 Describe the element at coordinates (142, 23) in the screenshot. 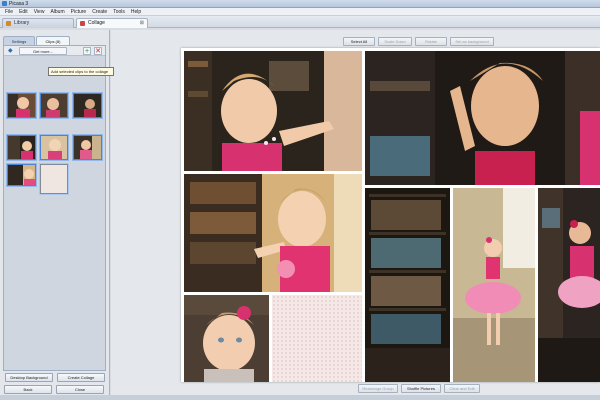

I see `close-tab-icon: ⊠` at that location.